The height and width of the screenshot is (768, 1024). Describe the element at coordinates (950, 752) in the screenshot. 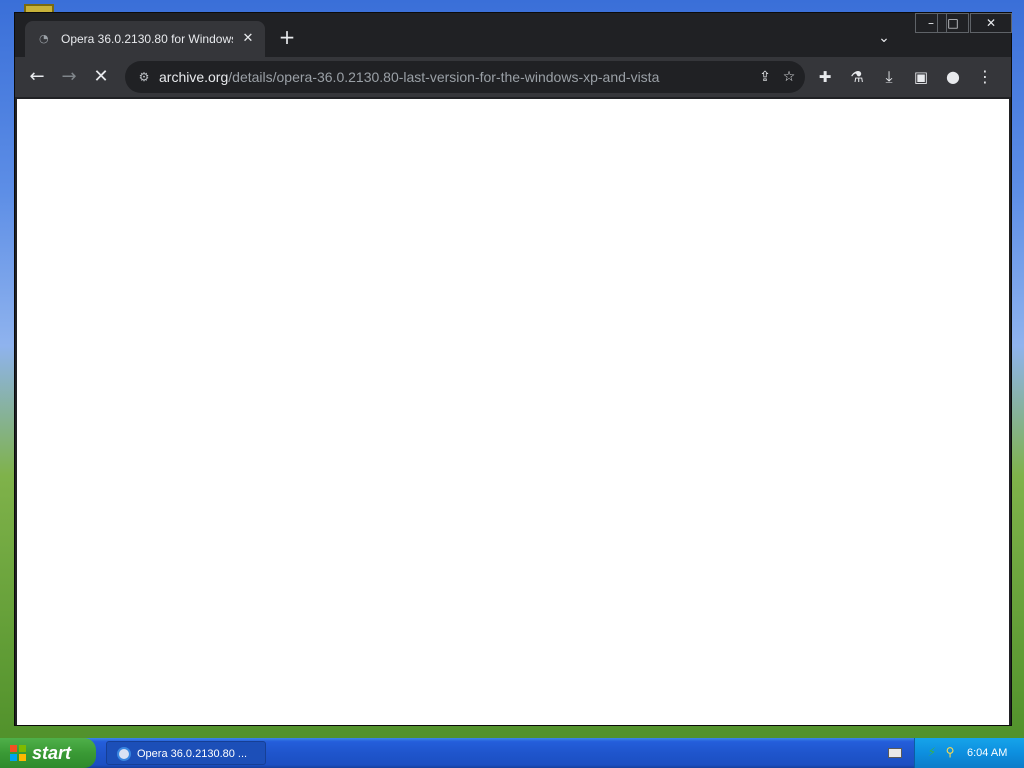

I see `search-icon: ⚲` at that location.